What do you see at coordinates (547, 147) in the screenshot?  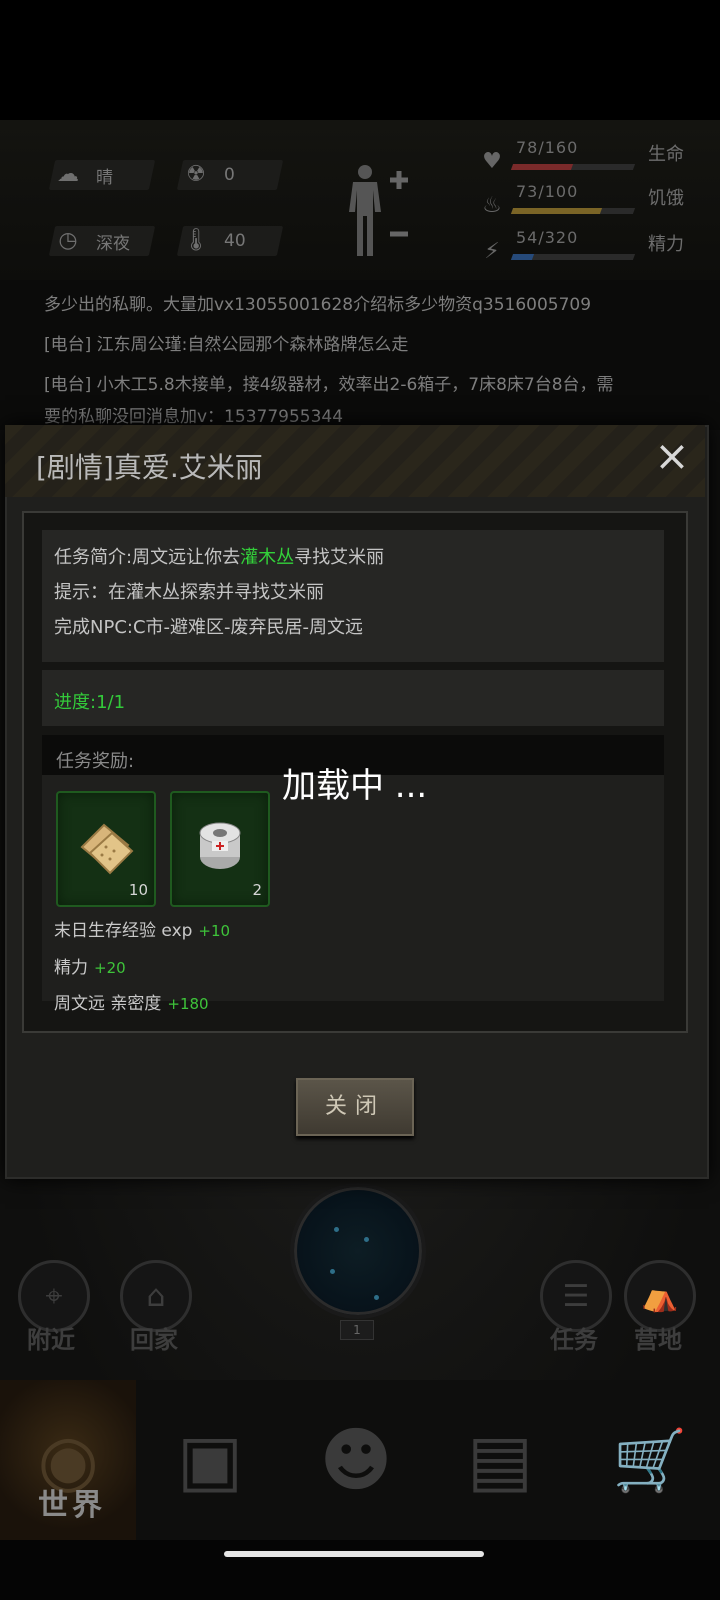 I see `health-value: 78/160` at bounding box center [547, 147].